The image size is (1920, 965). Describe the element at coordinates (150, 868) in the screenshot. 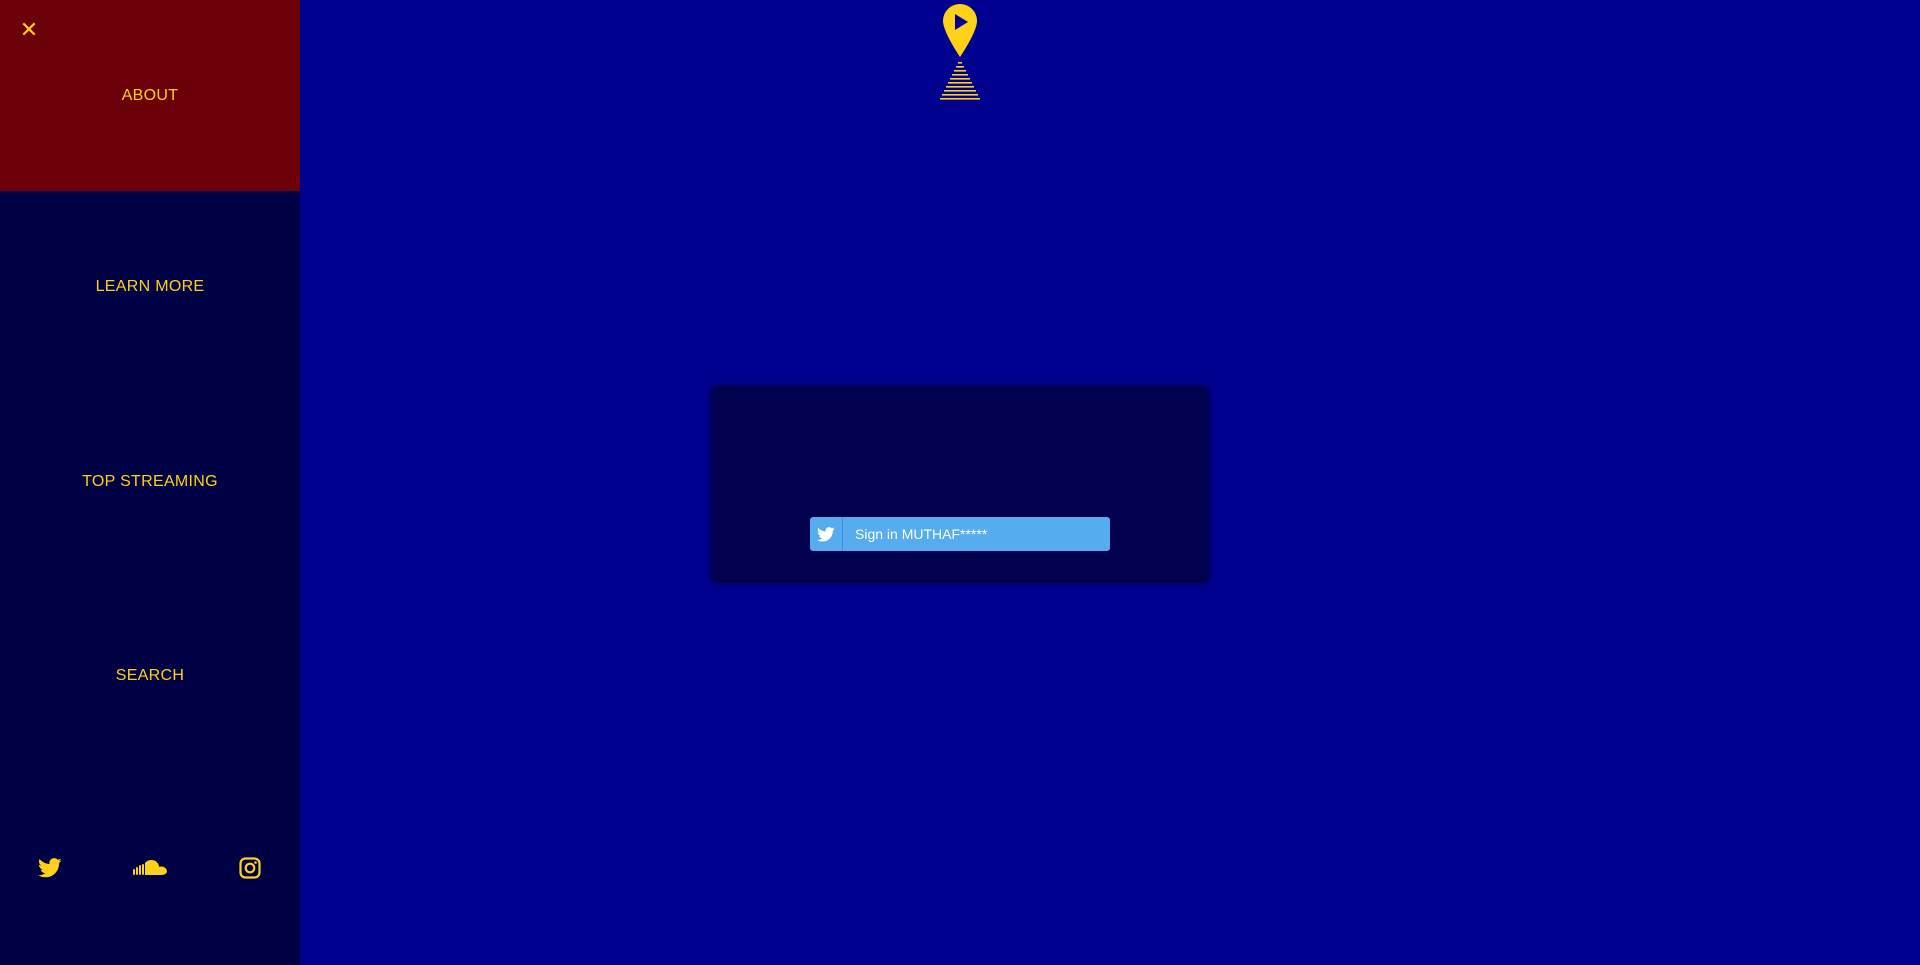

I see `soundcloud-icon` at that location.